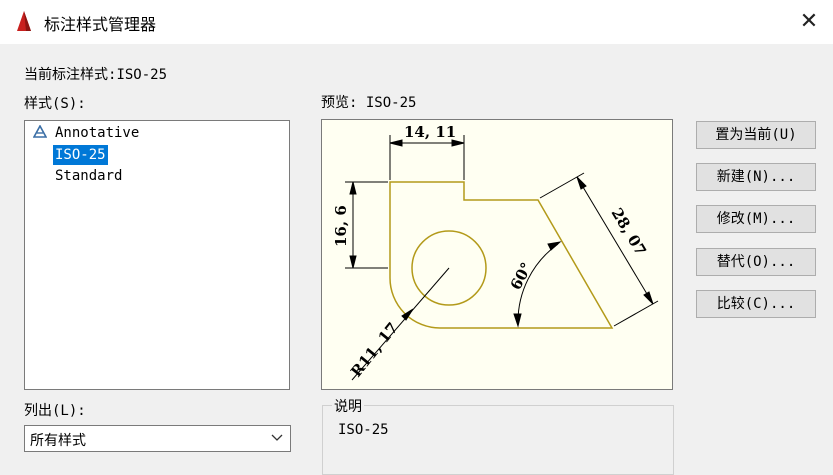  I want to click on style-item-annotative: Annotative, so click(97, 133).